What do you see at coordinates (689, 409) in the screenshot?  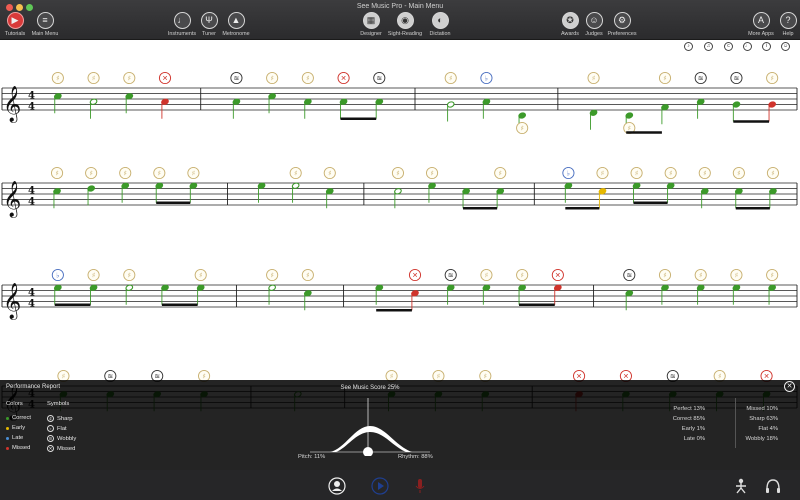 I see `stat-perfect: Perfect 13%` at bounding box center [689, 409].